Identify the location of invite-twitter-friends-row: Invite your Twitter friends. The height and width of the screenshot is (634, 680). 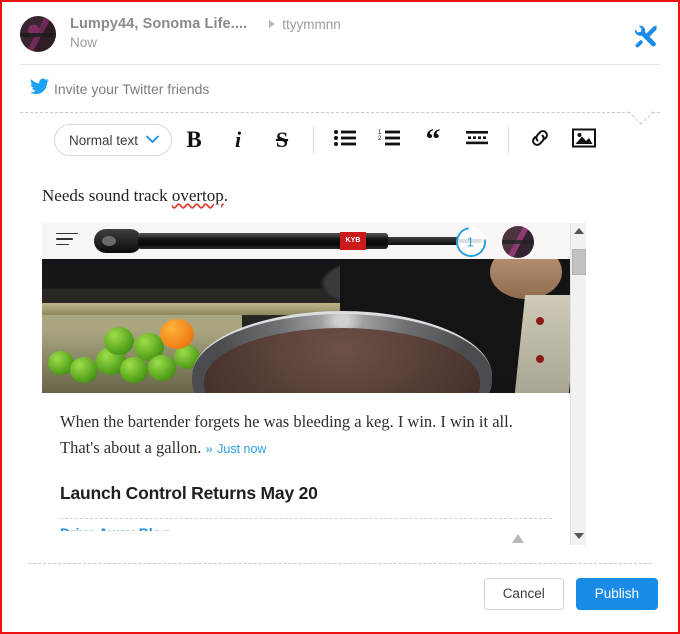
(340, 88).